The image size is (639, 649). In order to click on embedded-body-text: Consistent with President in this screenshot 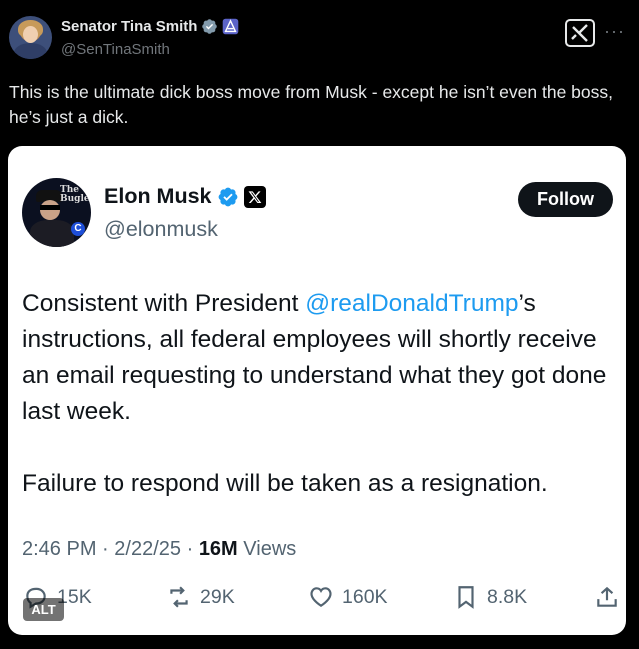, I will do `click(164, 303)`.